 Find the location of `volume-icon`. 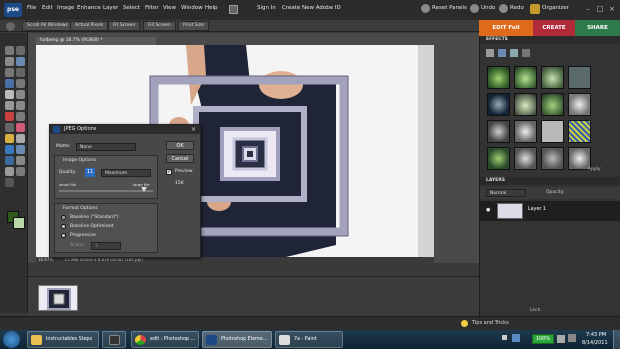

volume-icon is located at coordinates (561, 339).